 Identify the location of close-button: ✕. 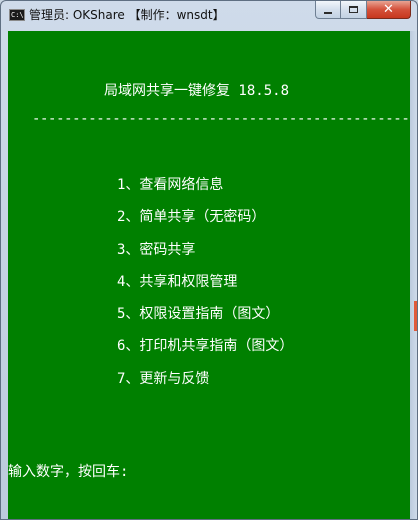
(389, 10).